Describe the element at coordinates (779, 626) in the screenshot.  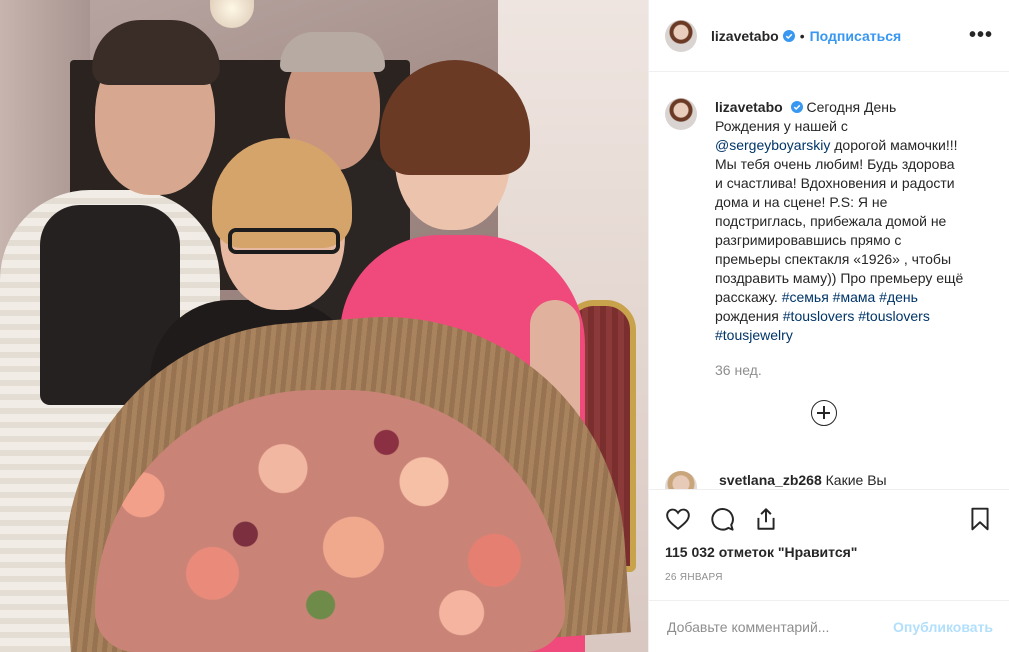
I see `comment-input` at that location.